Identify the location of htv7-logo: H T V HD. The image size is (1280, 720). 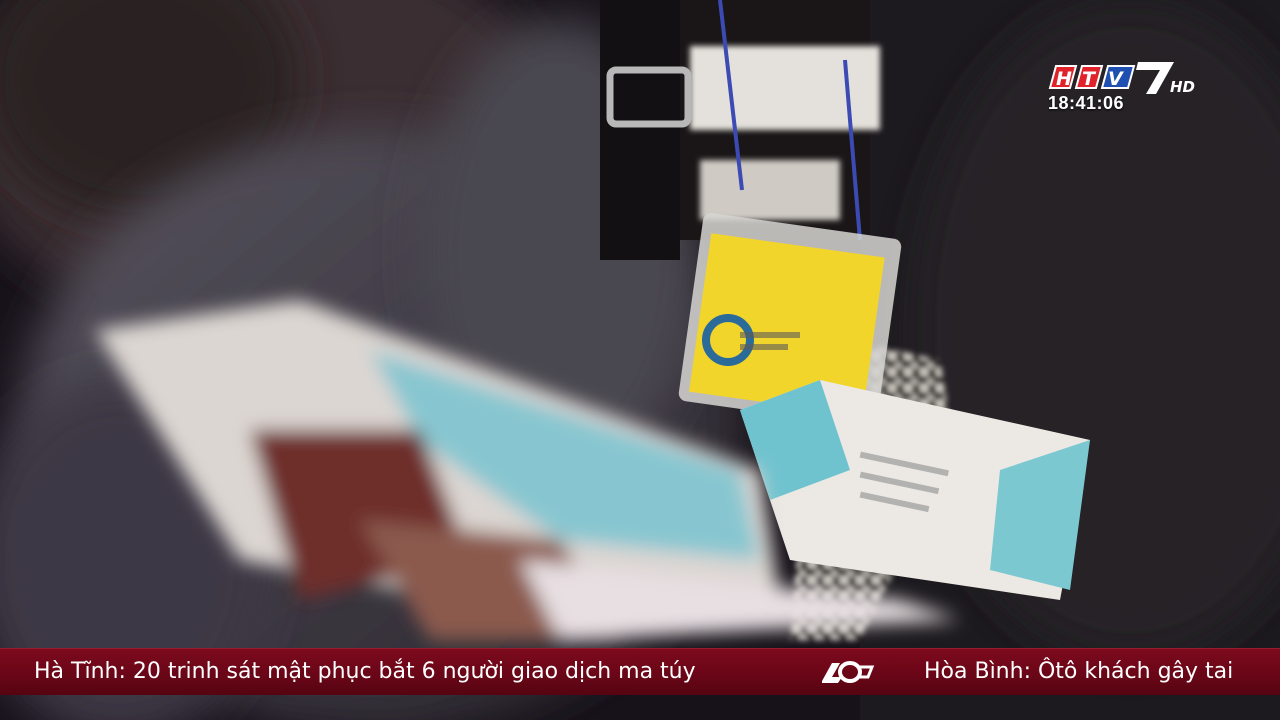
(1121, 79).